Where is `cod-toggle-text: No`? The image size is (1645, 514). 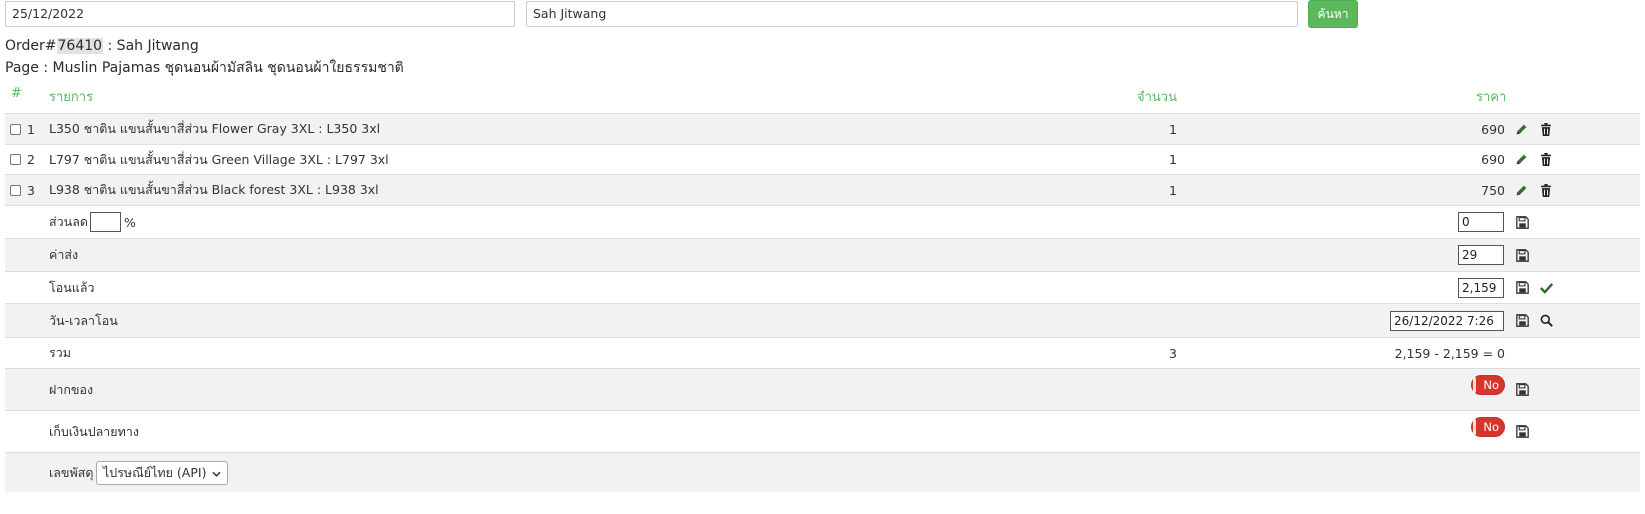 cod-toggle-text: No is located at coordinates (1491, 427).